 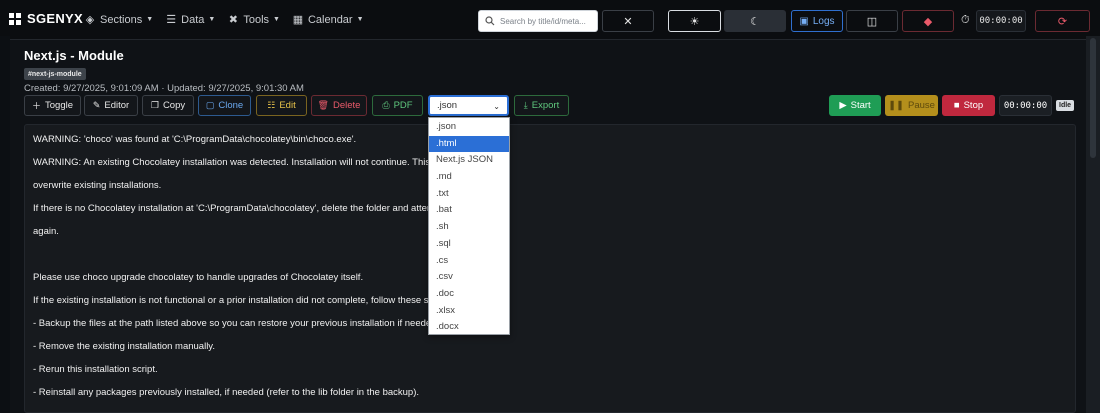 What do you see at coordinates (956, 105) in the screenshot?
I see `stop-icon: ■` at bounding box center [956, 105].